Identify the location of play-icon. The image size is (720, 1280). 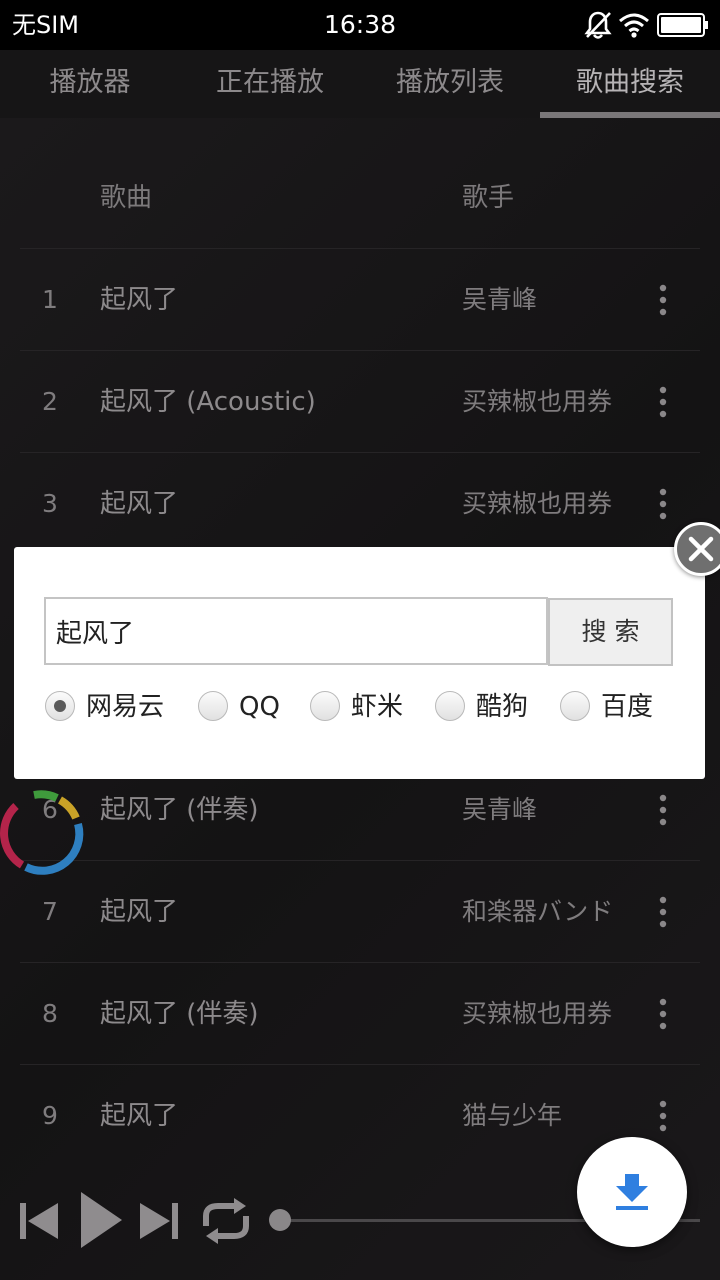
(101, 1220).